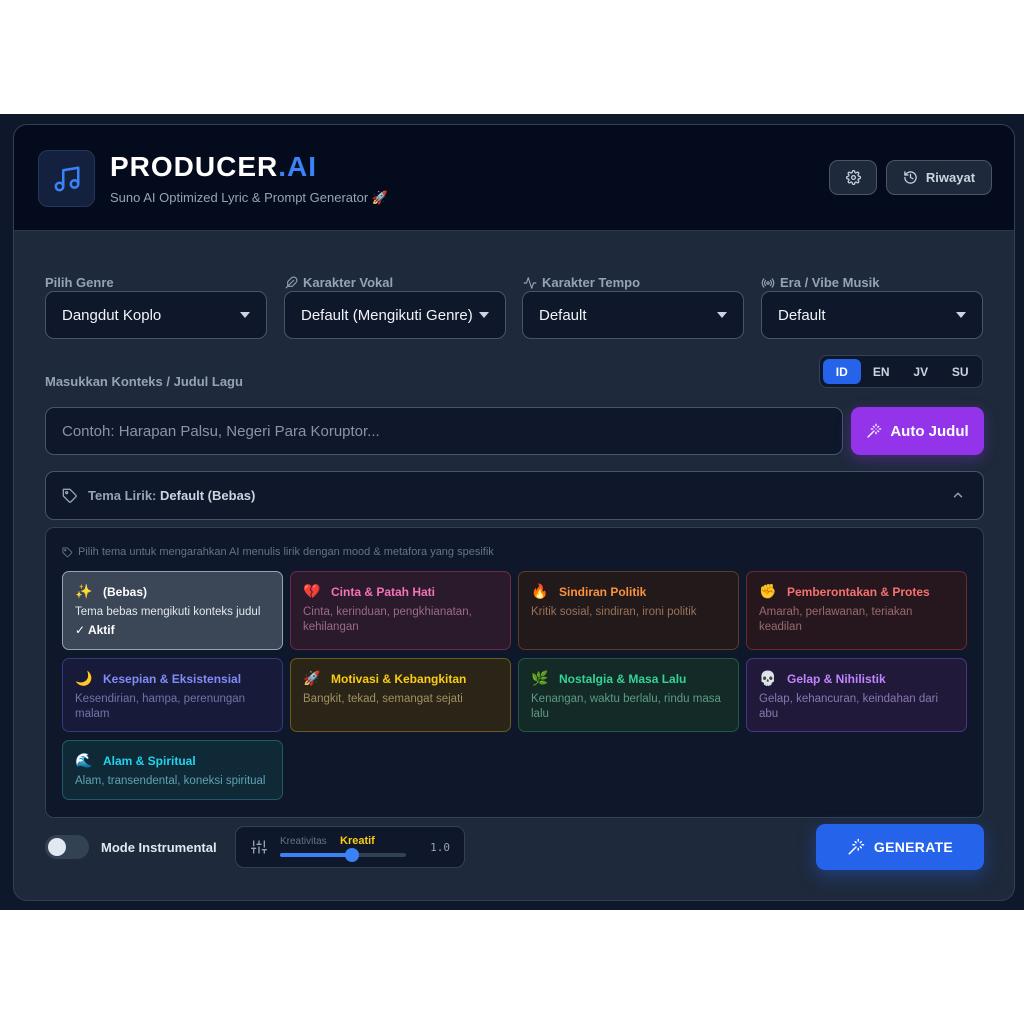  Describe the element at coordinates (849, 706) in the screenshot. I see `theme-card-desc: Gelap, kehancuran, keindahan dari abu` at that location.